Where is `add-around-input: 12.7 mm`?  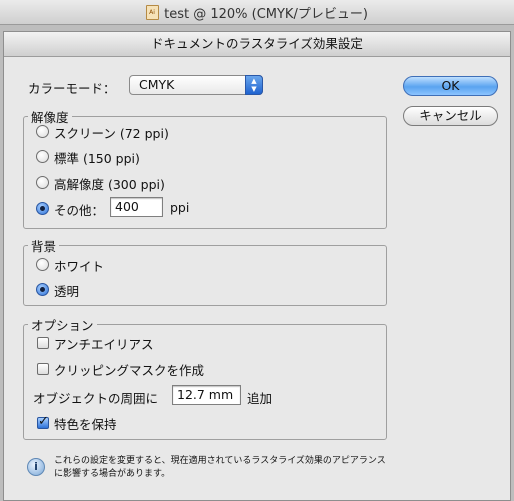 add-around-input: 12.7 mm is located at coordinates (206, 395).